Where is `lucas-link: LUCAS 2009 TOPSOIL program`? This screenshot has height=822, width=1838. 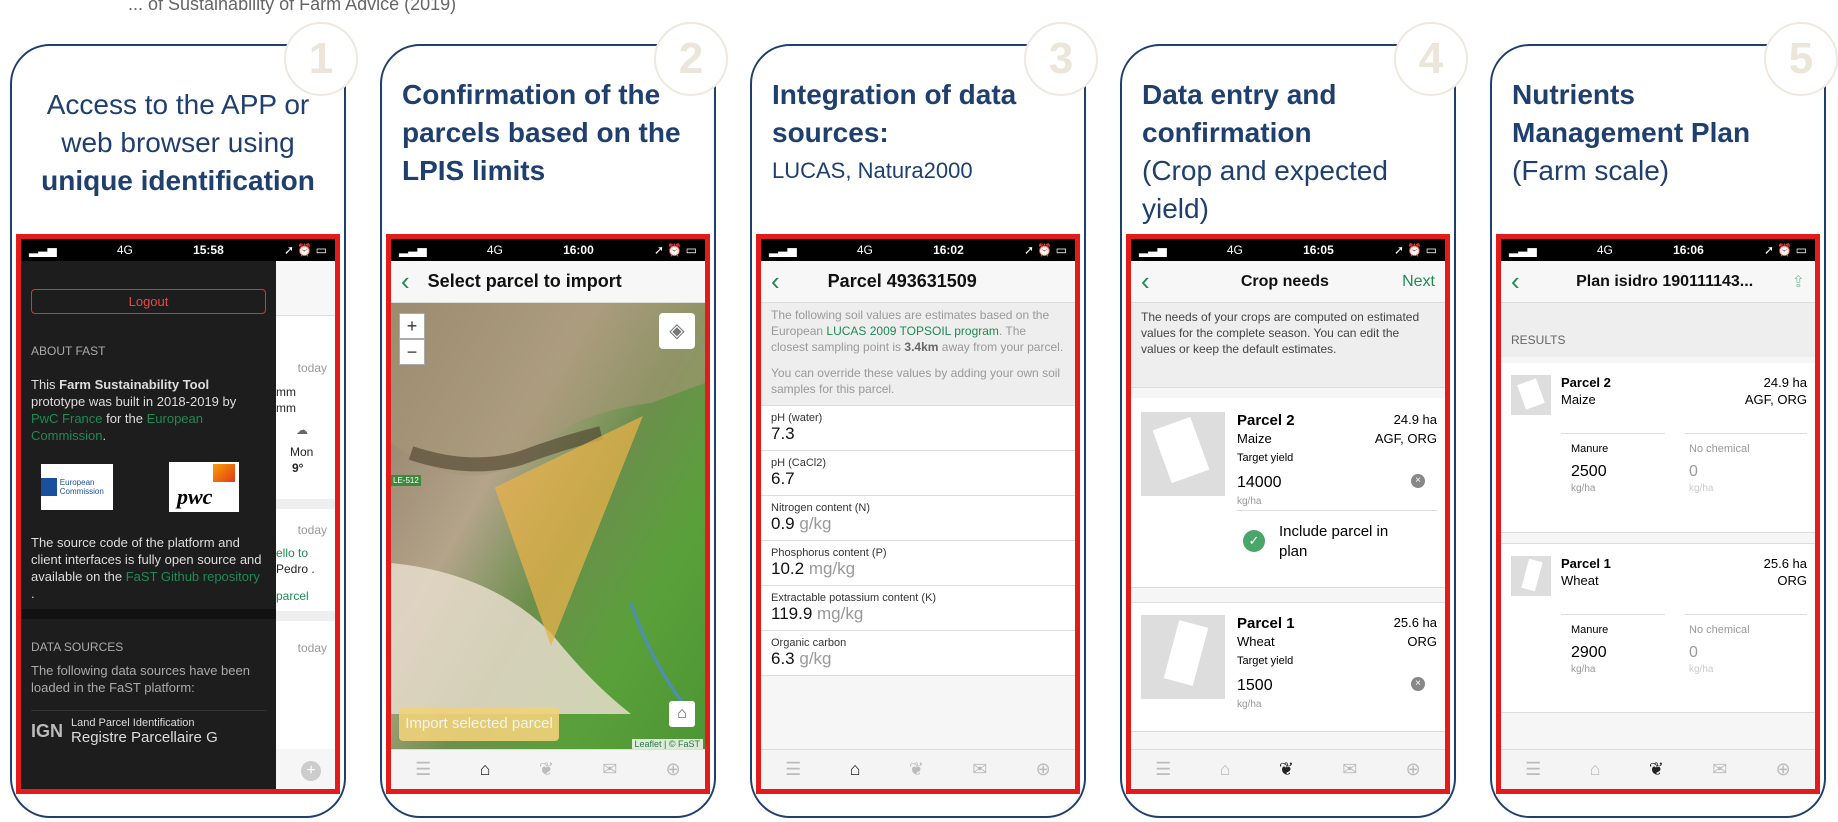 lucas-link: LUCAS 2009 TOPSOIL program is located at coordinates (912, 331).